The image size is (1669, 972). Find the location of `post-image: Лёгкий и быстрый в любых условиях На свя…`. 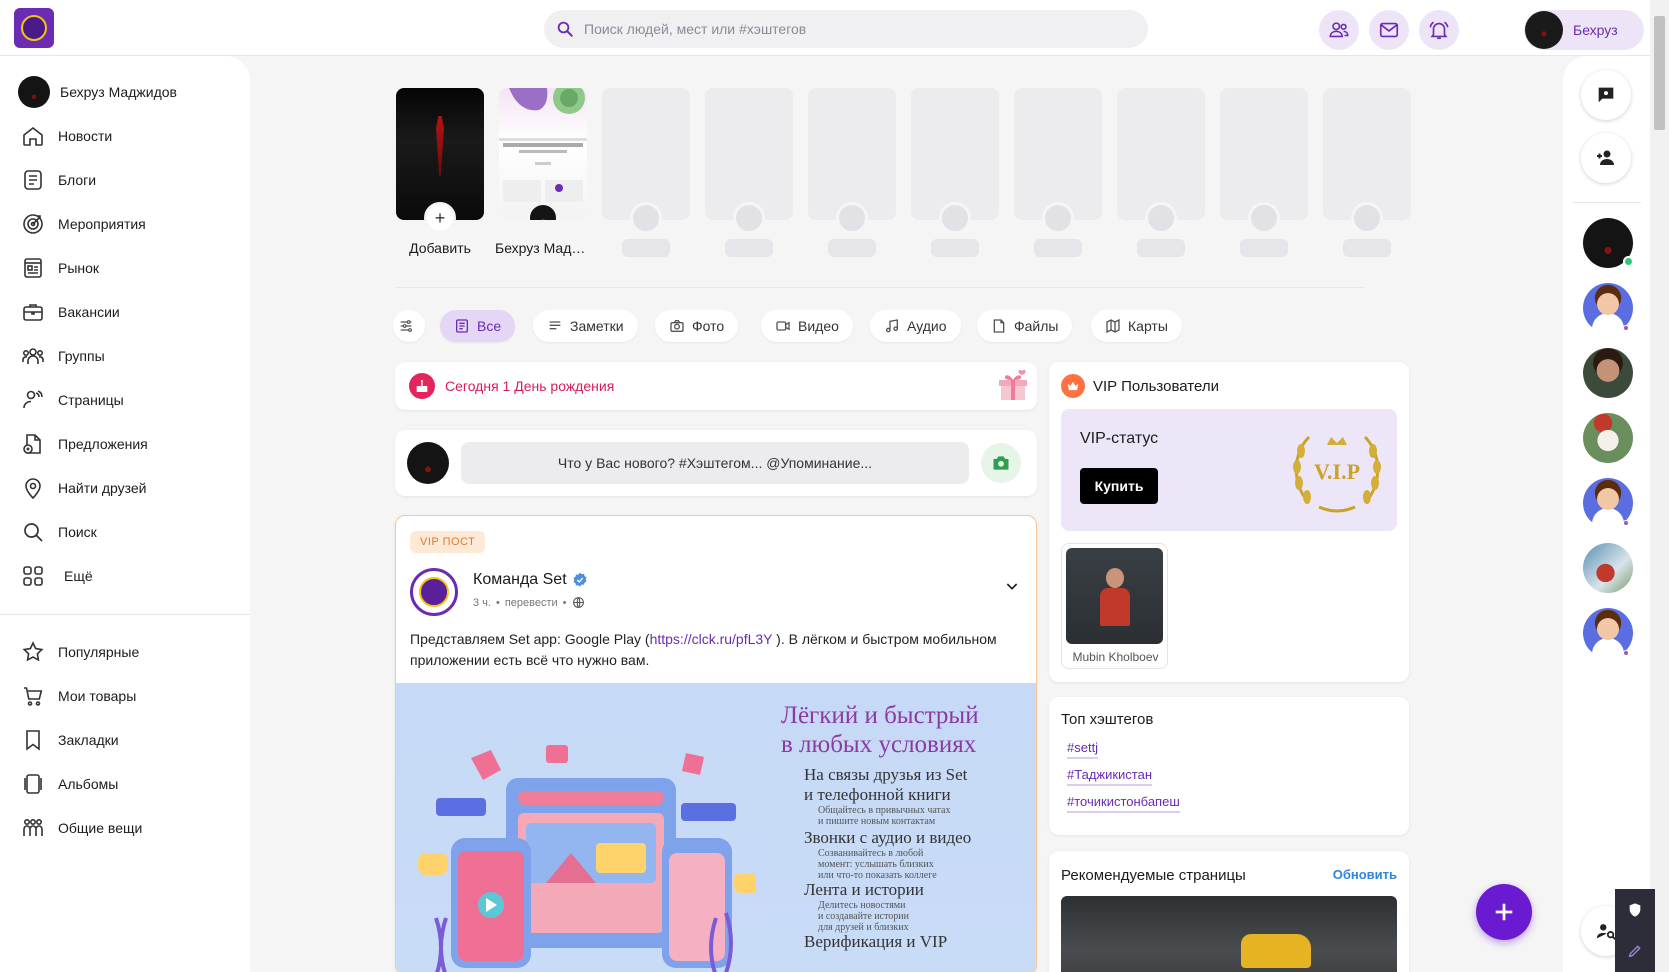

post-image: Лёгкий и быстрый в любых условиях На свя… is located at coordinates (716, 827).